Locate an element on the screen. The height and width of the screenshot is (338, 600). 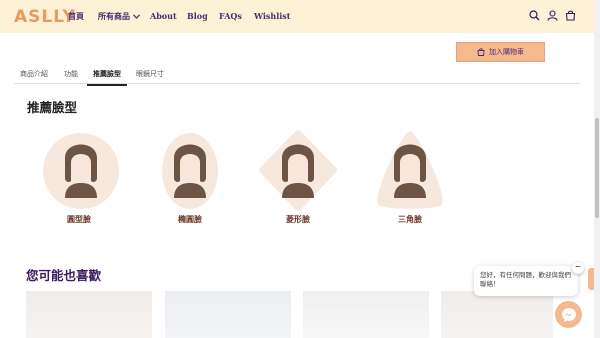
nav-home: 首頁 is located at coordinates (83, 16).